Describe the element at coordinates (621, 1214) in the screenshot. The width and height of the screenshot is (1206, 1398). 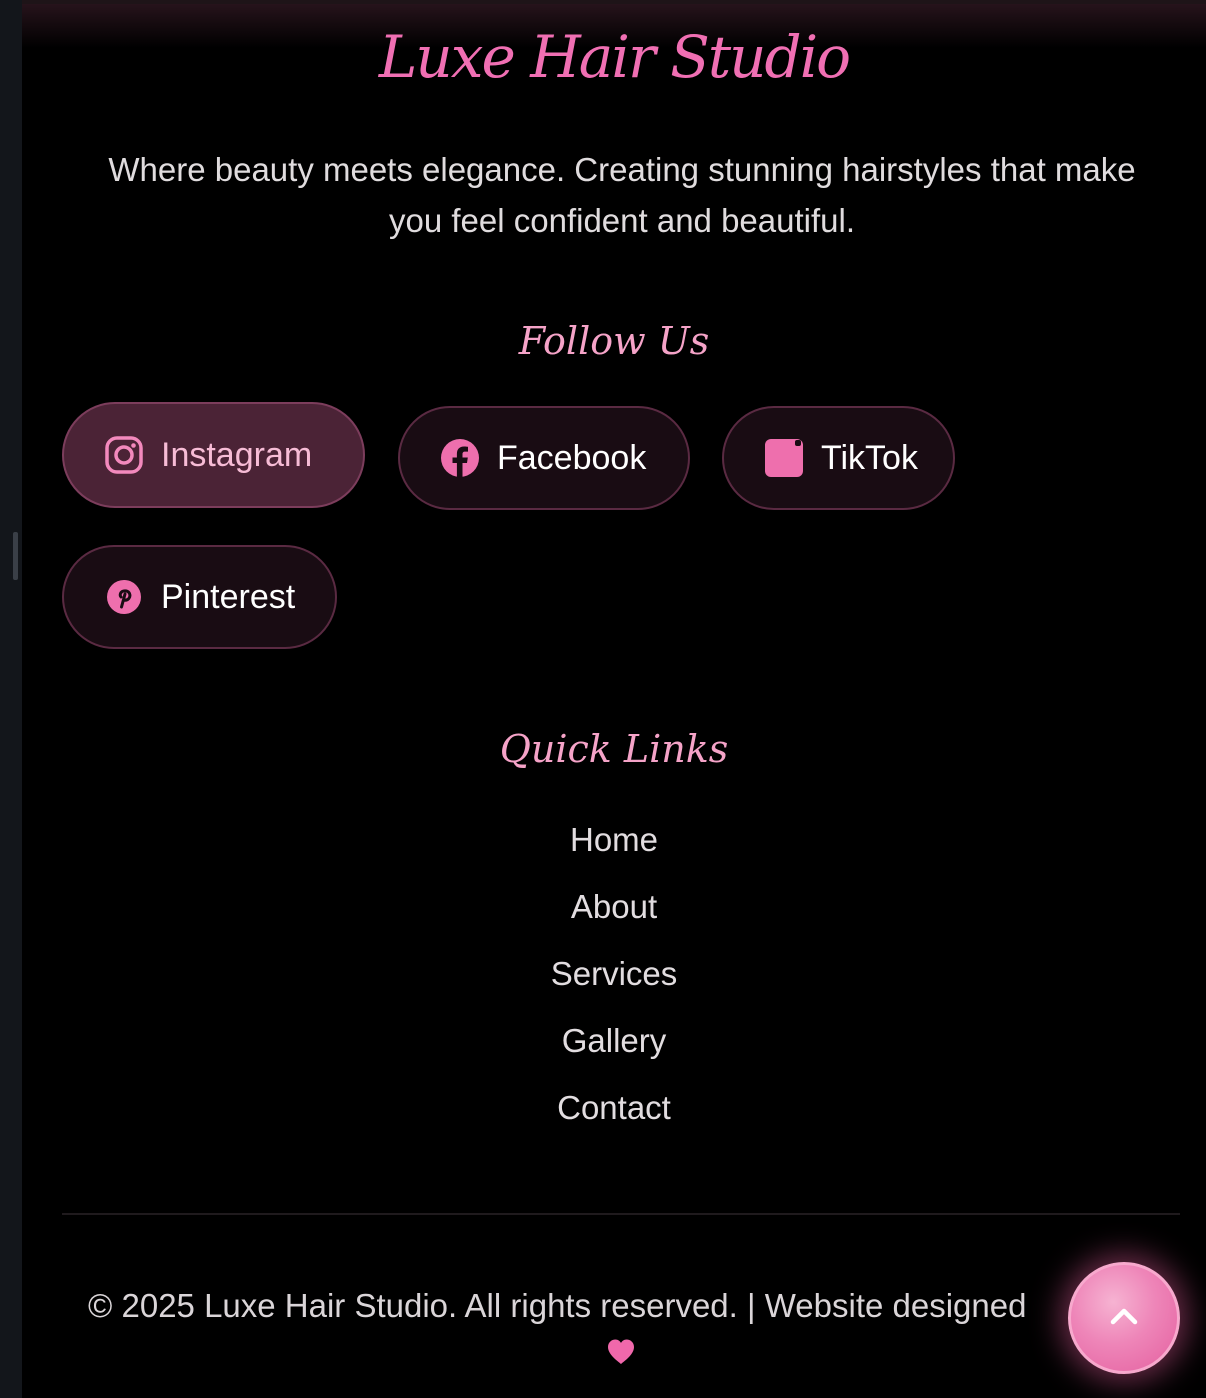
I see `footer-divider` at that location.